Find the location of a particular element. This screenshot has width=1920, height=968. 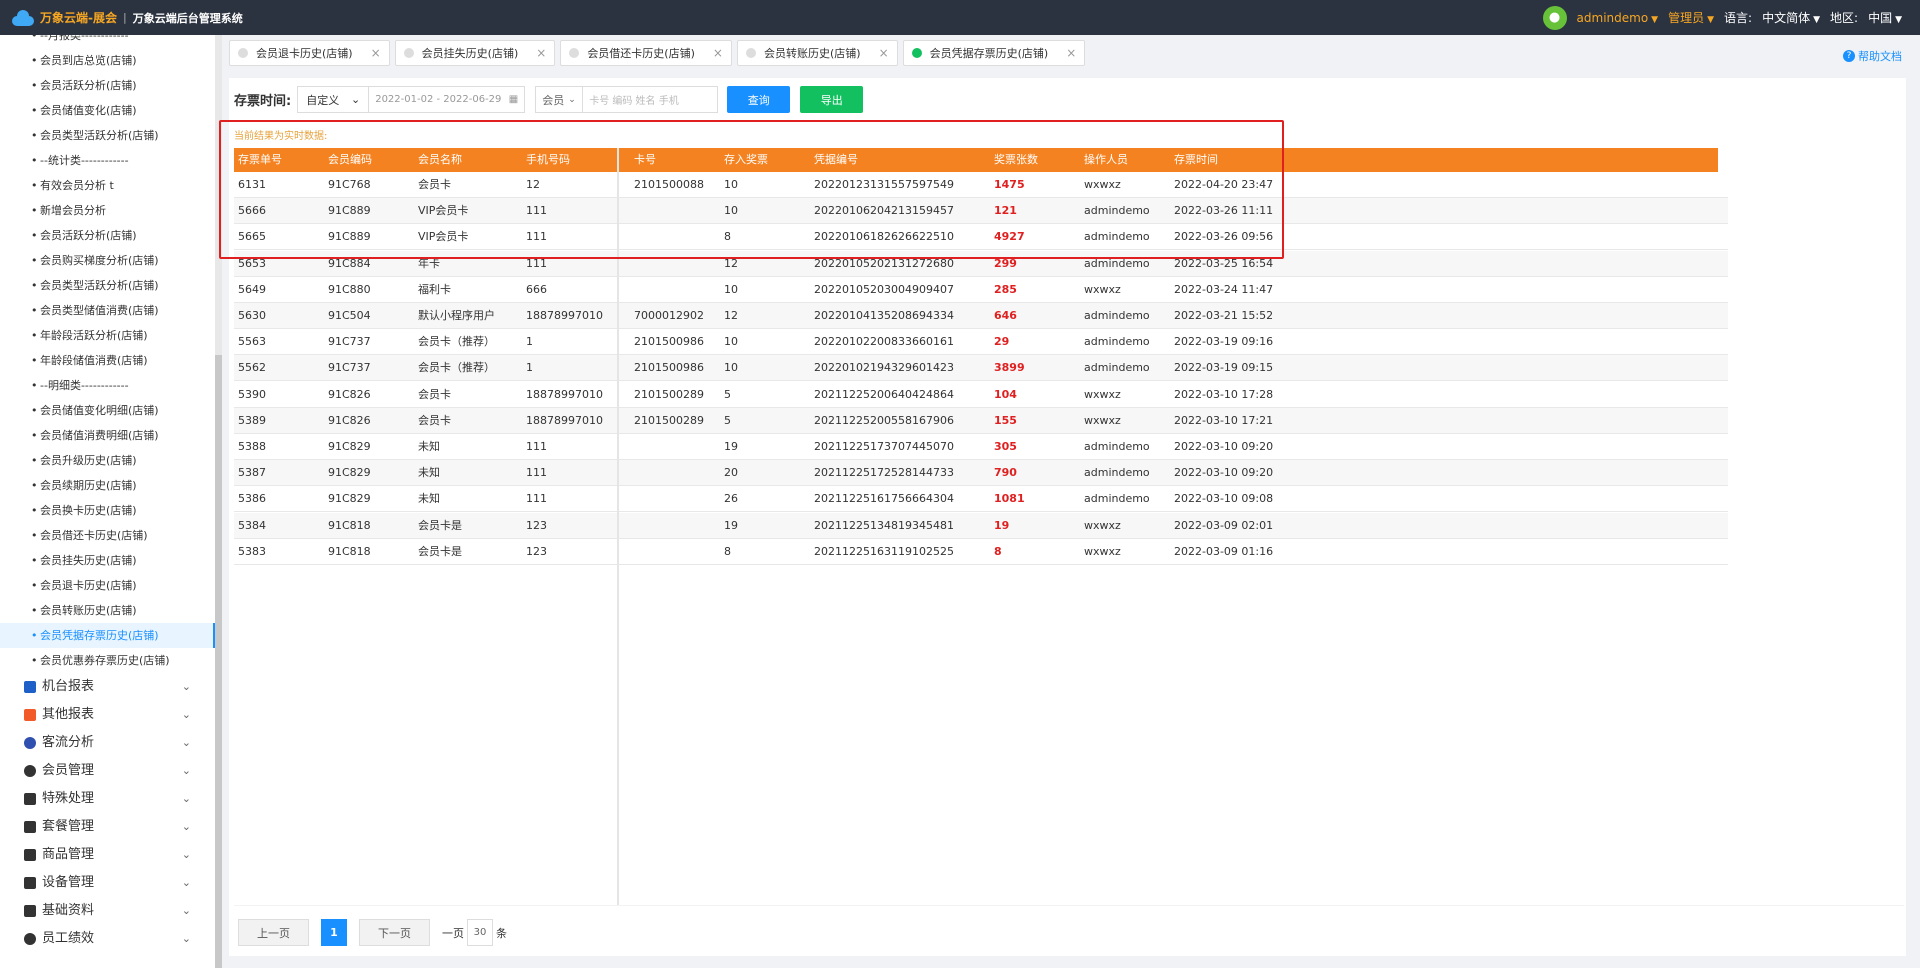

help-link: ? 帮助文档 is located at coordinates (1872, 56).